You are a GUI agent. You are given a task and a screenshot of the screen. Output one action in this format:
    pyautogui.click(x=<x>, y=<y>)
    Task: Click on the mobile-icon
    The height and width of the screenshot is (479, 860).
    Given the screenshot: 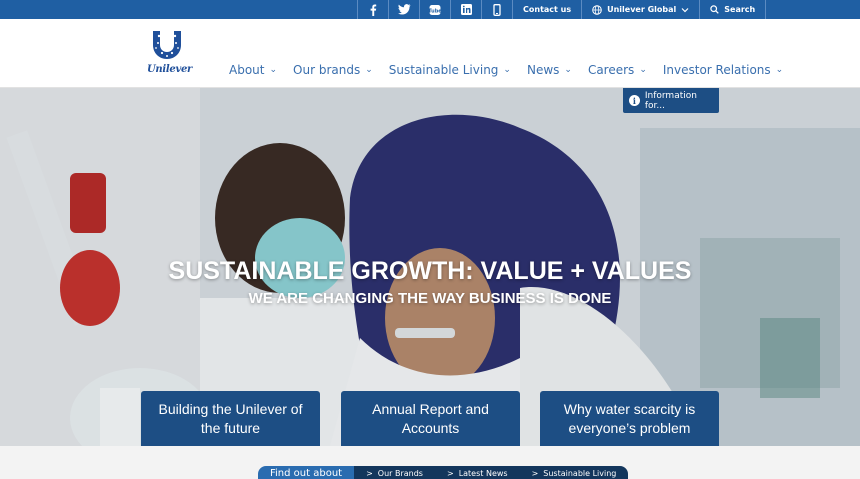 What is the action you would take?
    pyautogui.click(x=496, y=9)
    